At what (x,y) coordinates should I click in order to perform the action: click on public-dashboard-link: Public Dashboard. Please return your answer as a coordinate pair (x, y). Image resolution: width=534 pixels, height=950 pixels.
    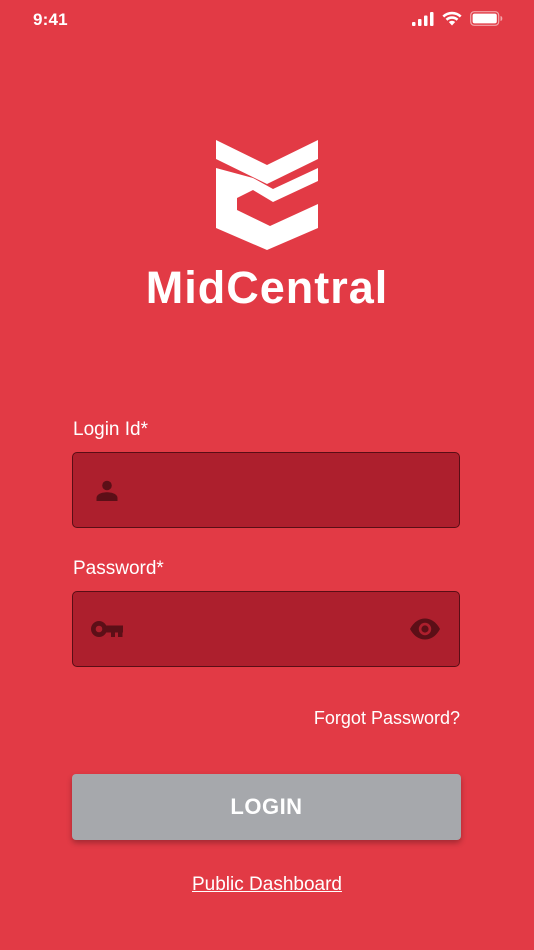
    Looking at the image, I should click on (267, 884).